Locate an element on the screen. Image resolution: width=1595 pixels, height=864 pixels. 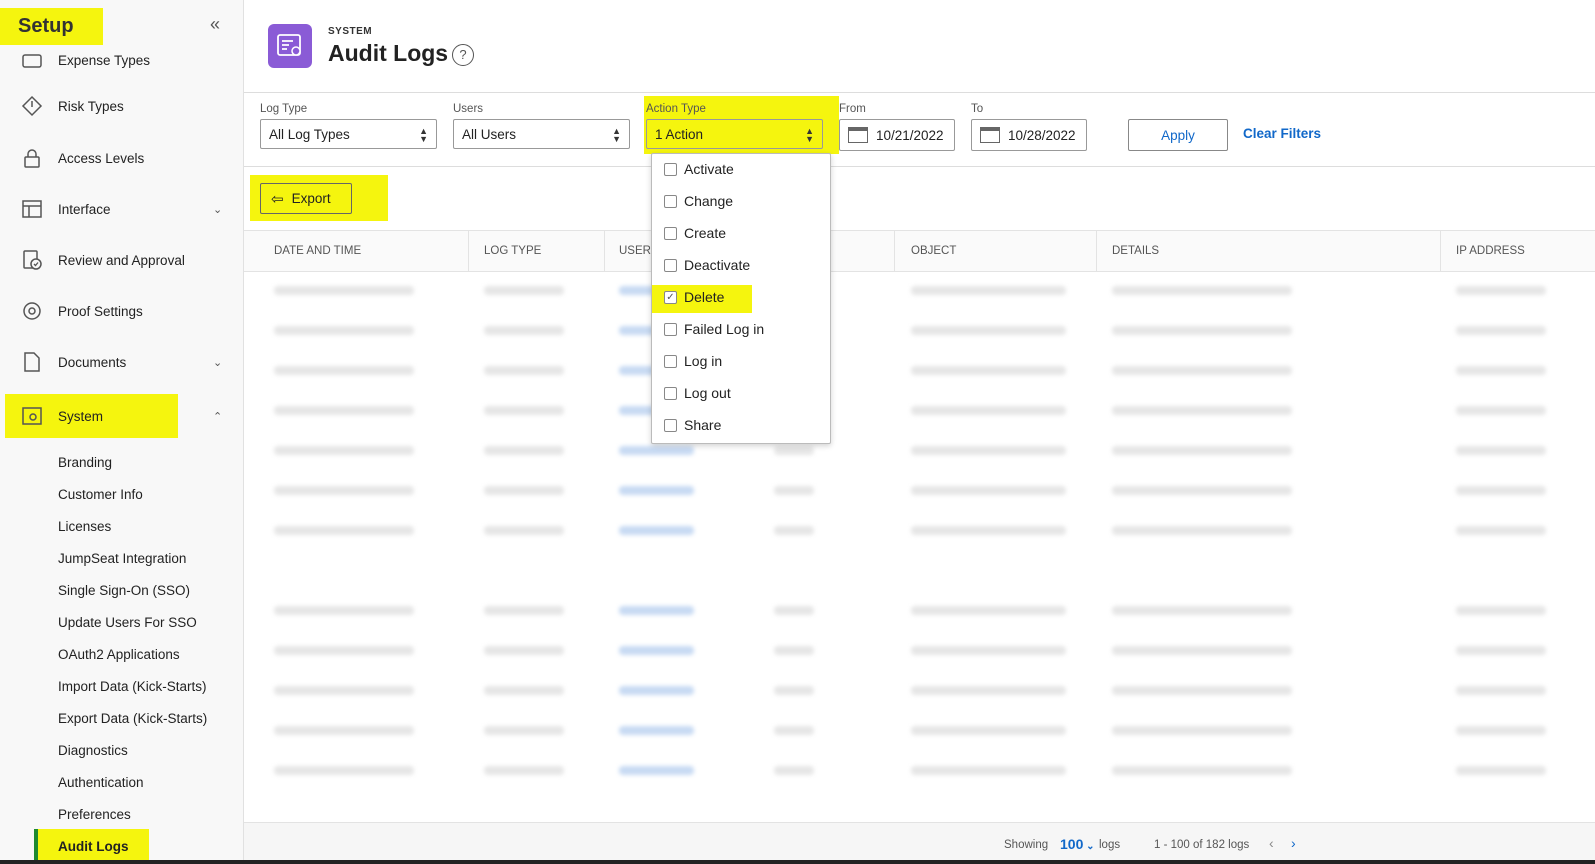
sidebar-item-documents: Documents ⌄ is located at coordinates (121, 362).